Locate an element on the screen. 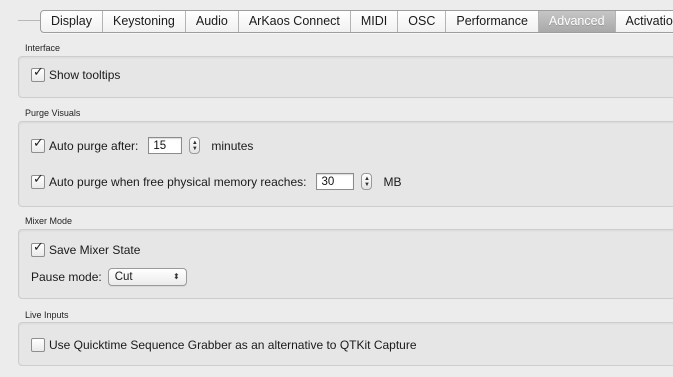 The height and width of the screenshot is (377, 673). show-tooltips-row: Show tooltips is located at coordinates (76, 73).